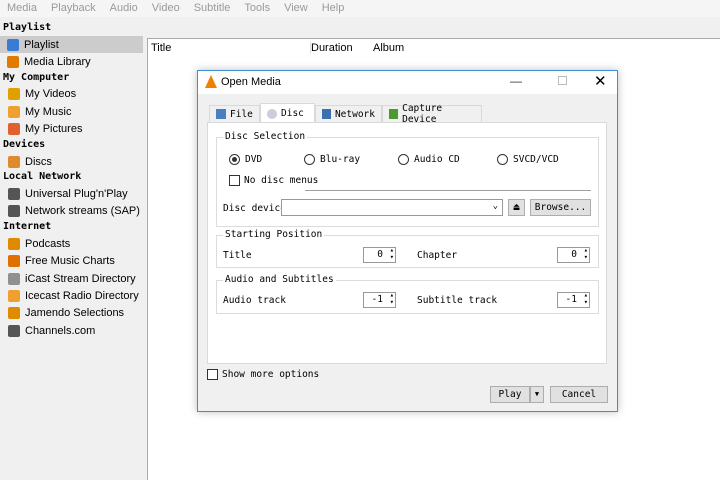  What do you see at coordinates (42, 177) in the screenshot?
I see `section-header: Local Network` at bounding box center [42, 177].